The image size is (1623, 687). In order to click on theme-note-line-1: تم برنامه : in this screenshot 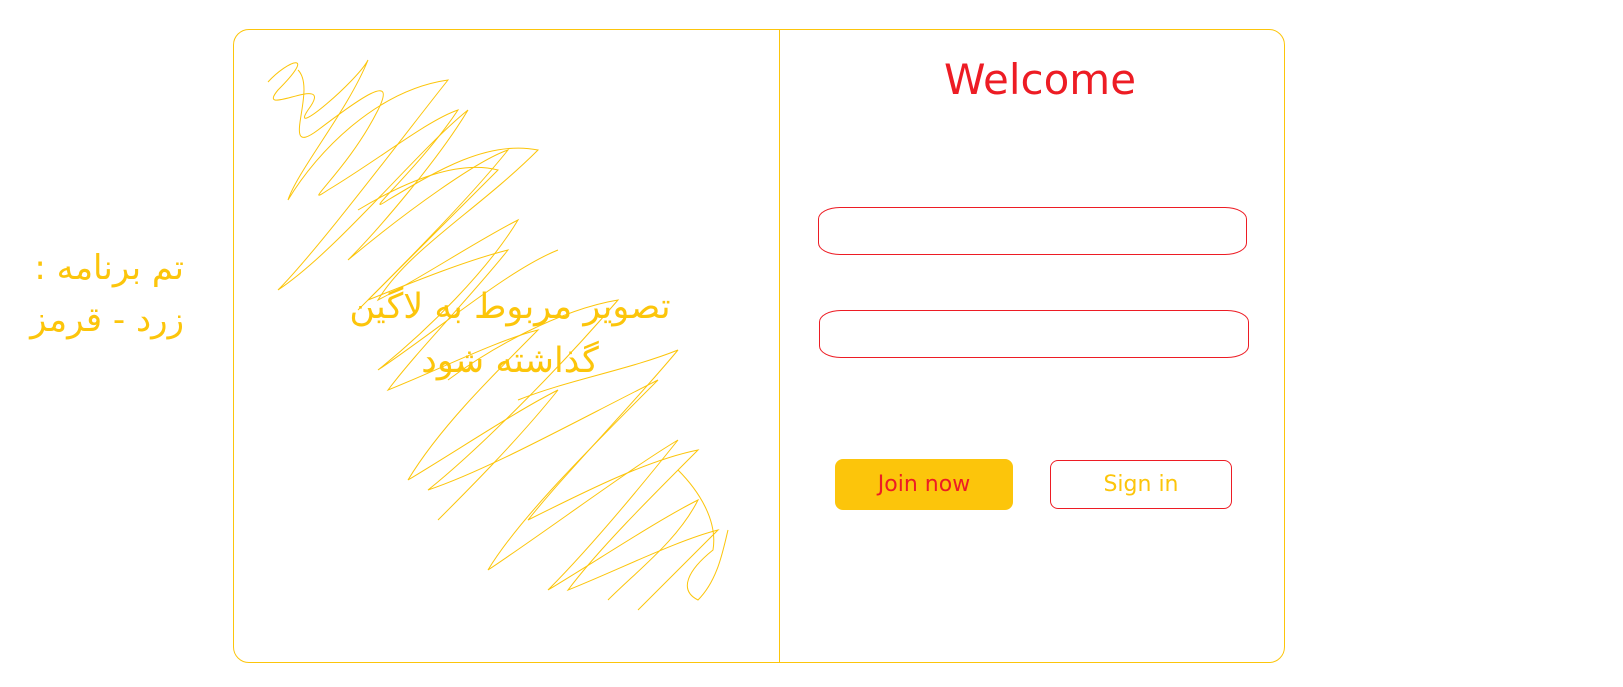, I will do `click(109, 268)`.